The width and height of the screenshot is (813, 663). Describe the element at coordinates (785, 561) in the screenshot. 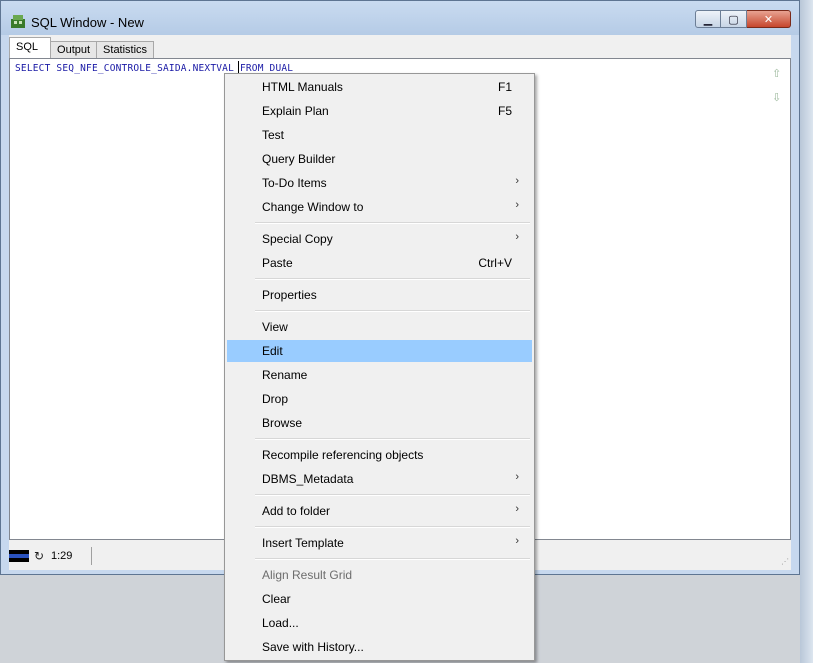

I see `resize-grip-icon: ⋰` at that location.